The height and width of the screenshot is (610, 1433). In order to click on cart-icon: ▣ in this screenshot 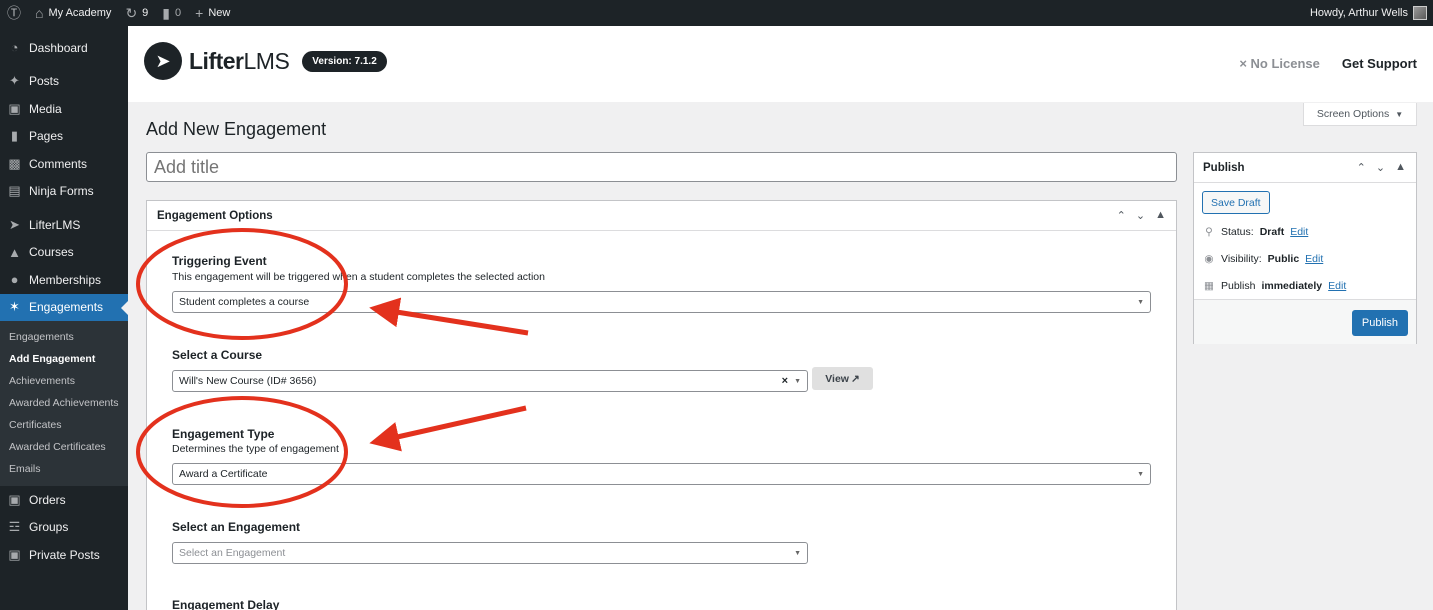, I will do `click(14, 499)`.